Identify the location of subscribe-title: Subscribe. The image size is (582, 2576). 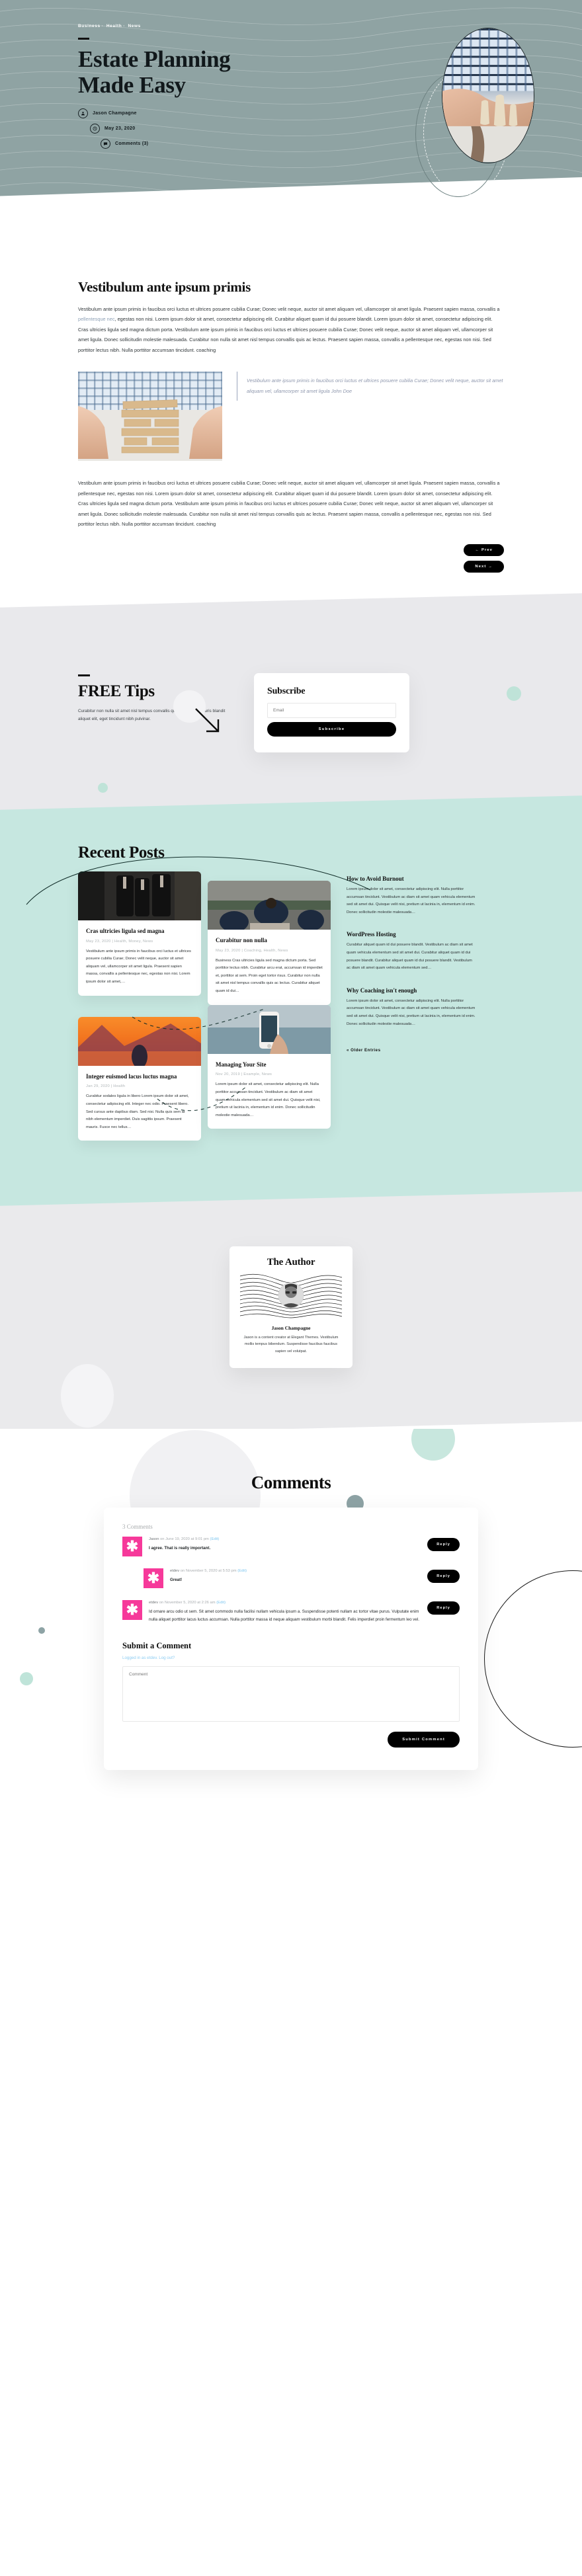
(286, 691).